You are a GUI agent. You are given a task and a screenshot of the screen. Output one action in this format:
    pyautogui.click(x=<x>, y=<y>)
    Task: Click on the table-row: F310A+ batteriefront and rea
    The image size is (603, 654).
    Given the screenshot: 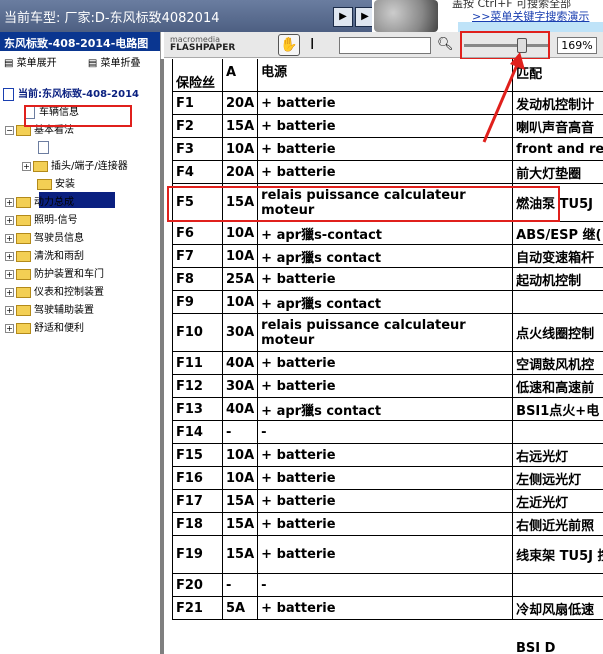 What is the action you would take?
    pyautogui.click(x=387, y=149)
    